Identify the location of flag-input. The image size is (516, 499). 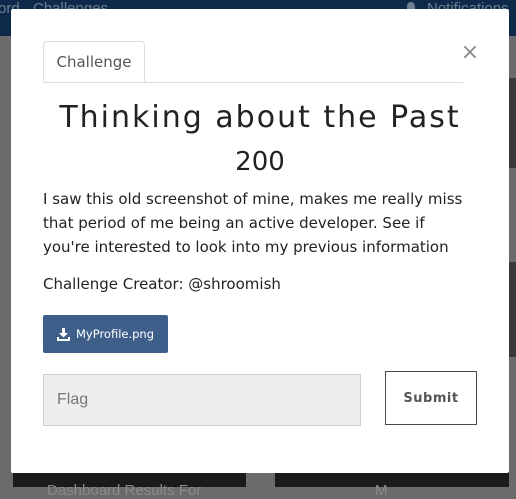
(202, 400).